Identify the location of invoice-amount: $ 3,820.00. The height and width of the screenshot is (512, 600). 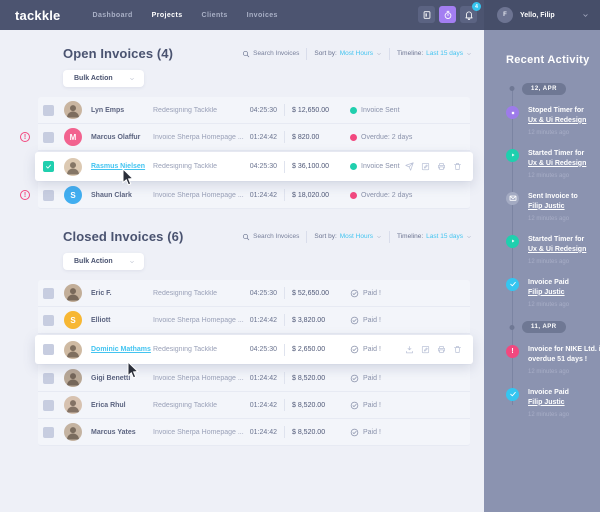
(309, 320).